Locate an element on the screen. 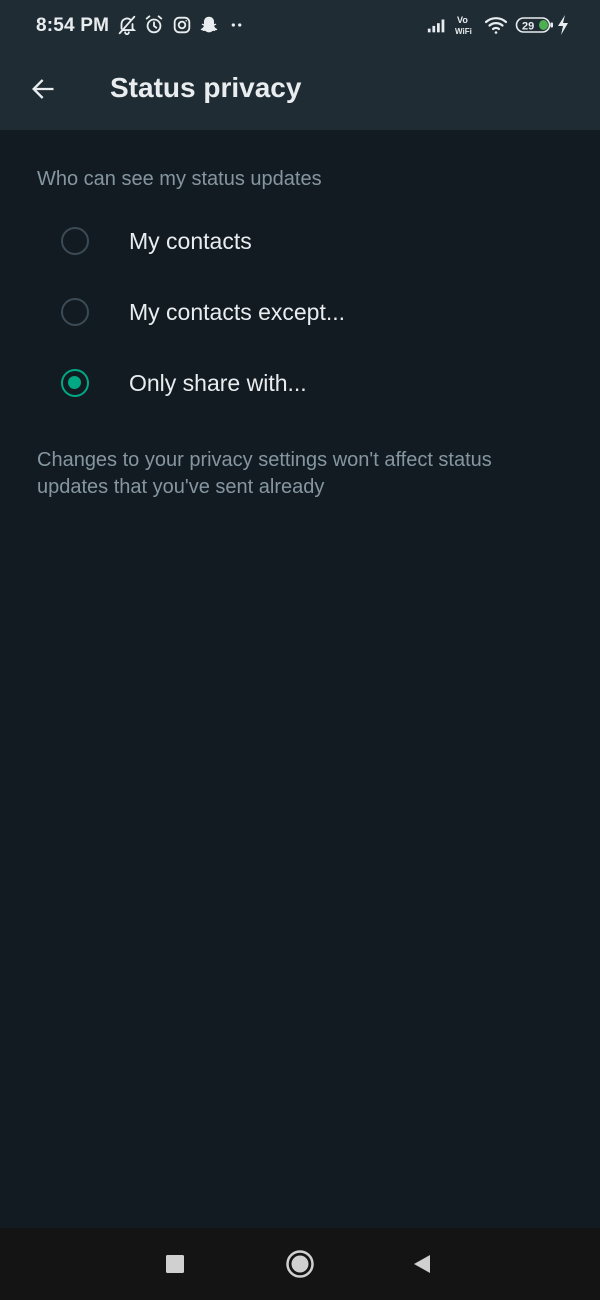 The image size is (600, 1300). recents-square-icon is located at coordinates (175, 1264).